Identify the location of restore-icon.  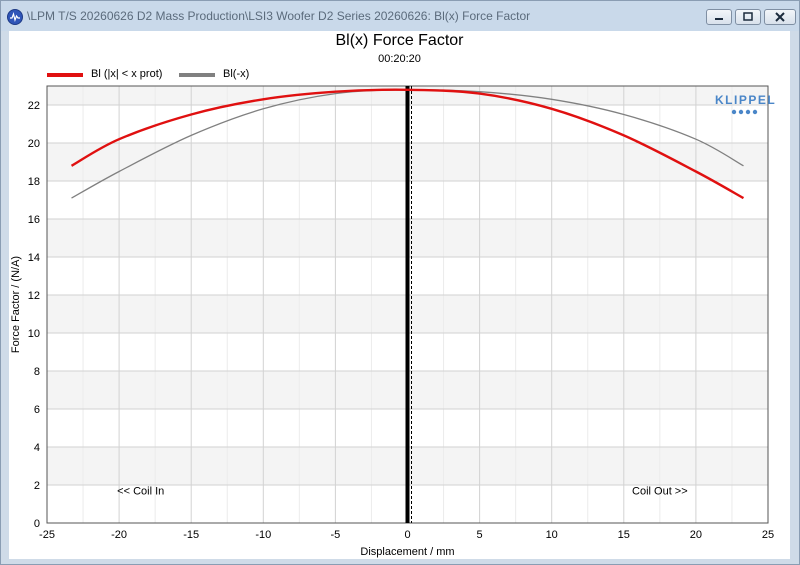
(748, 16).